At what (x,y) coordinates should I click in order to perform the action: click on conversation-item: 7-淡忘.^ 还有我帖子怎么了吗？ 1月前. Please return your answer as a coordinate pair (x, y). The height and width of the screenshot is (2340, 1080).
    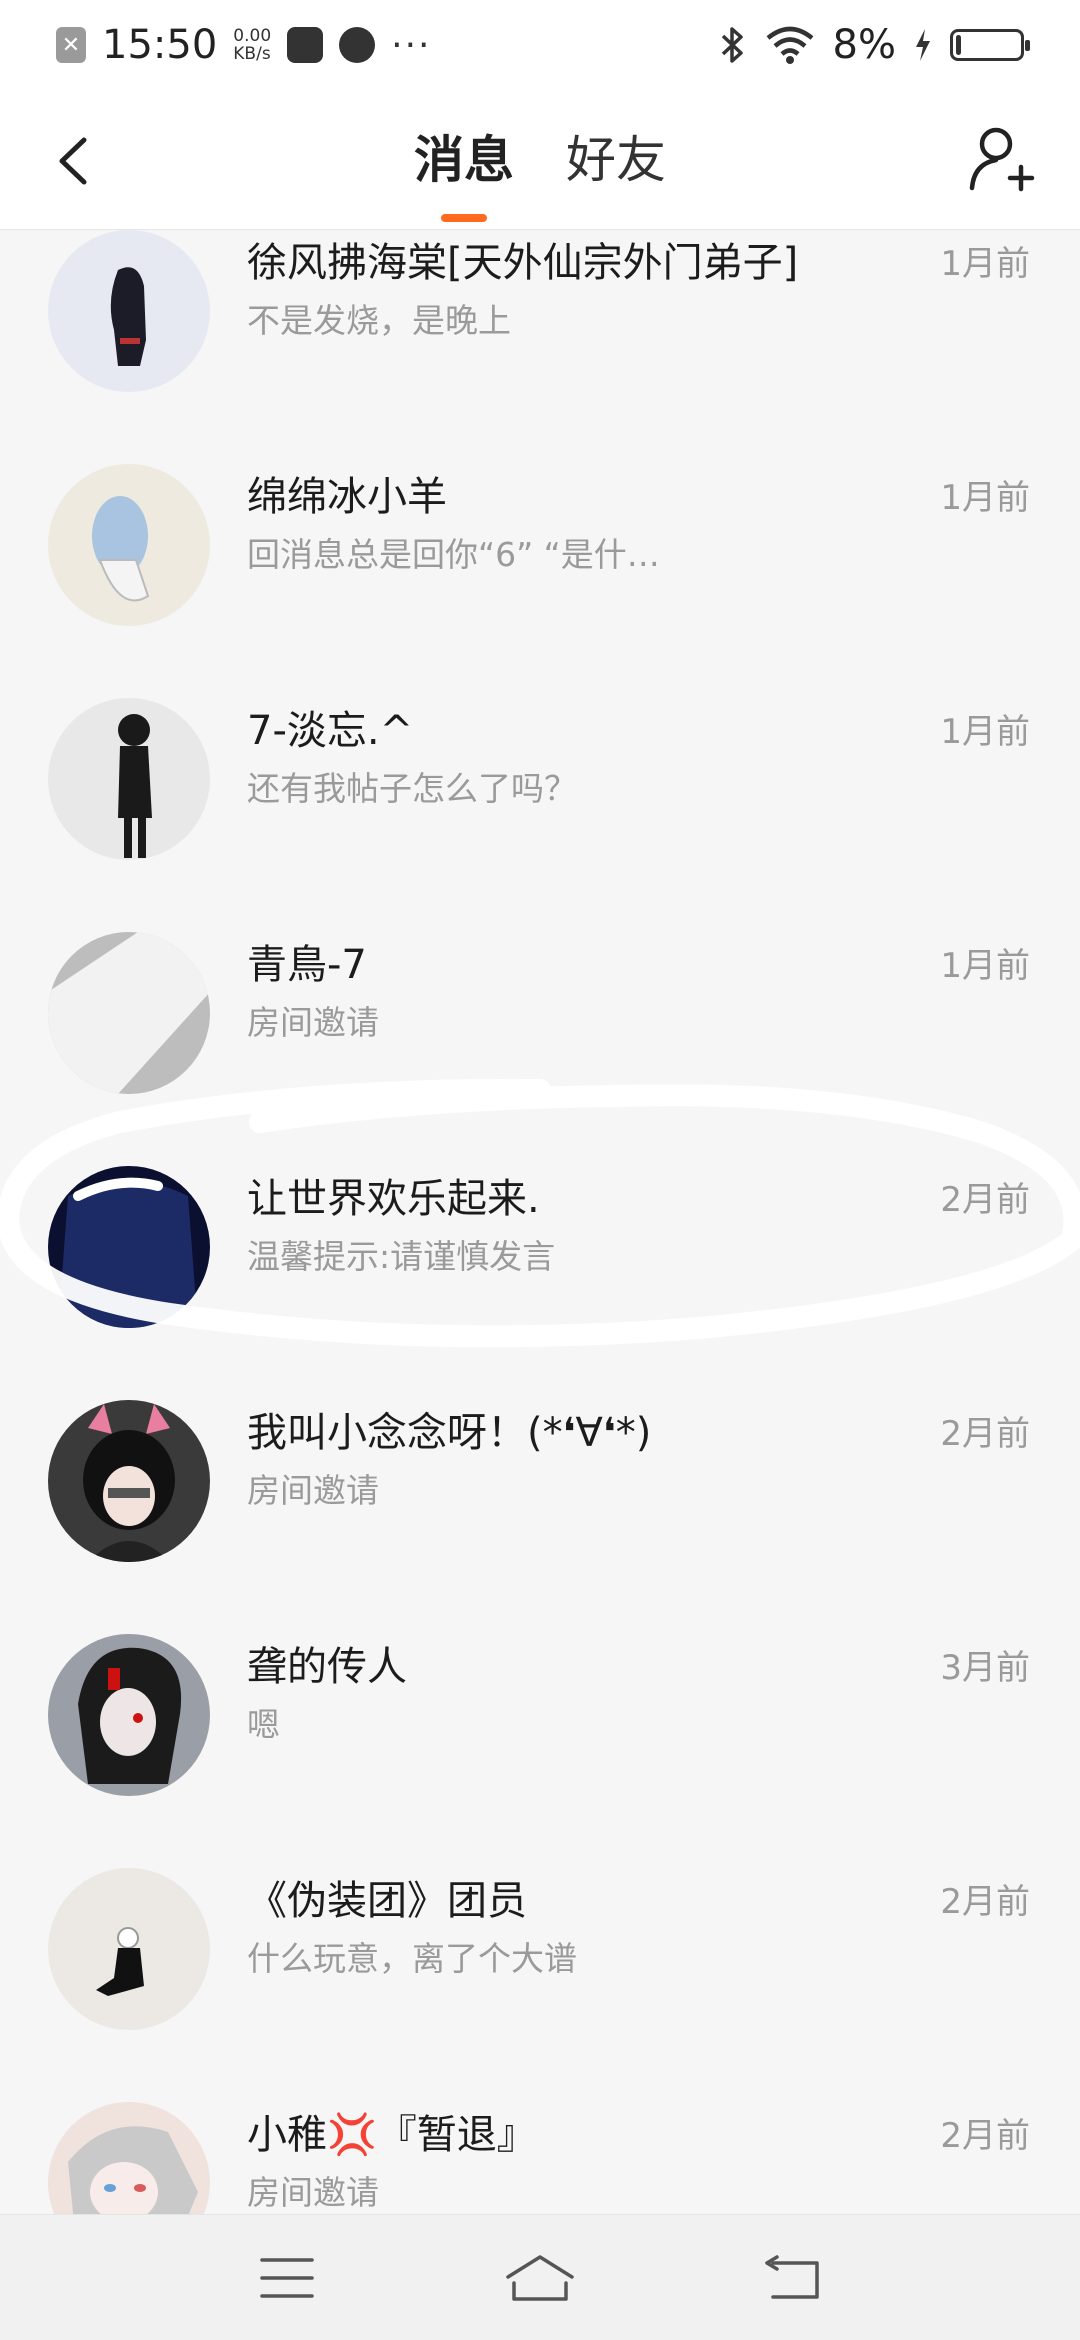
    Looking at the image, I should click on (540, 773).